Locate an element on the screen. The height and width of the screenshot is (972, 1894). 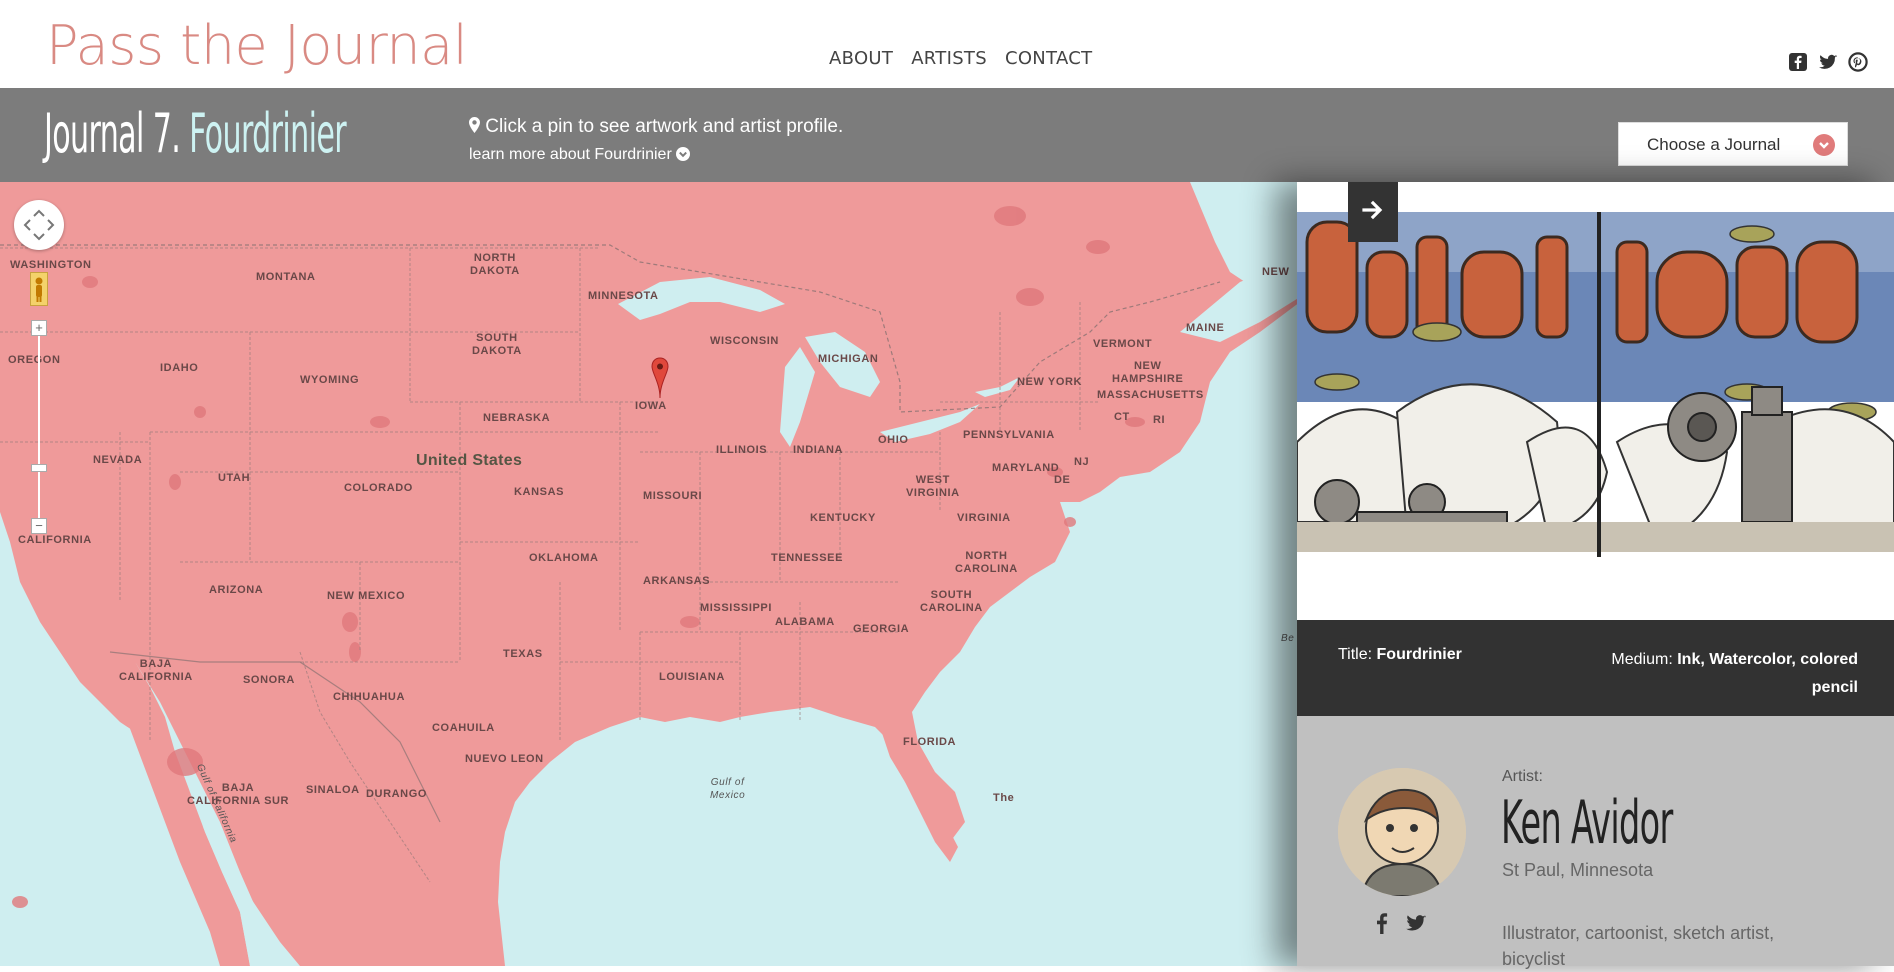
artist-avatar-image is located at coordinates (1402, 832).